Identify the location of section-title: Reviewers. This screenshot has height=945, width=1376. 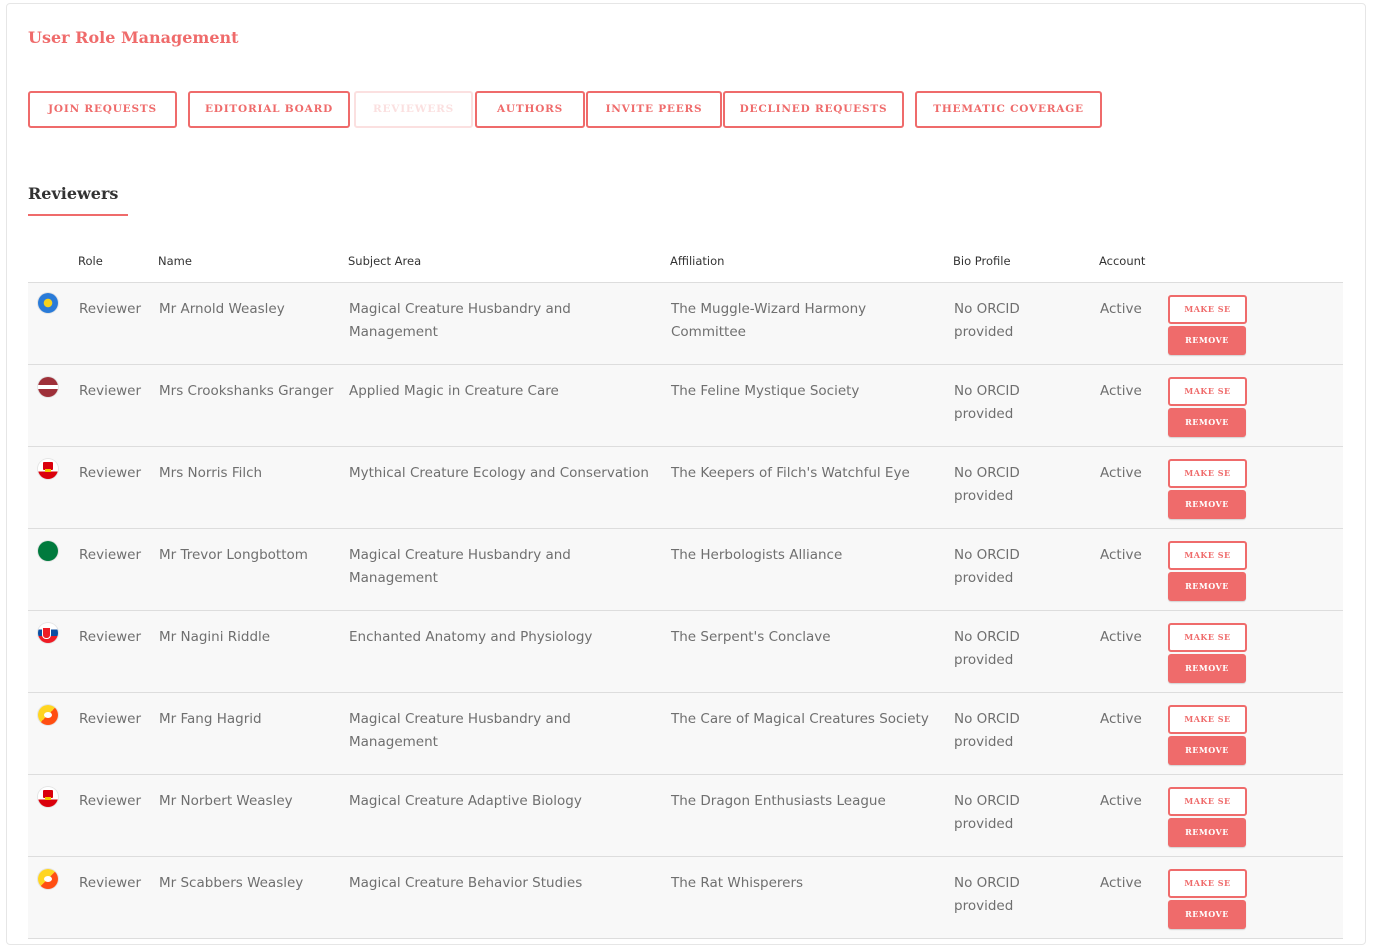
(73, 193).